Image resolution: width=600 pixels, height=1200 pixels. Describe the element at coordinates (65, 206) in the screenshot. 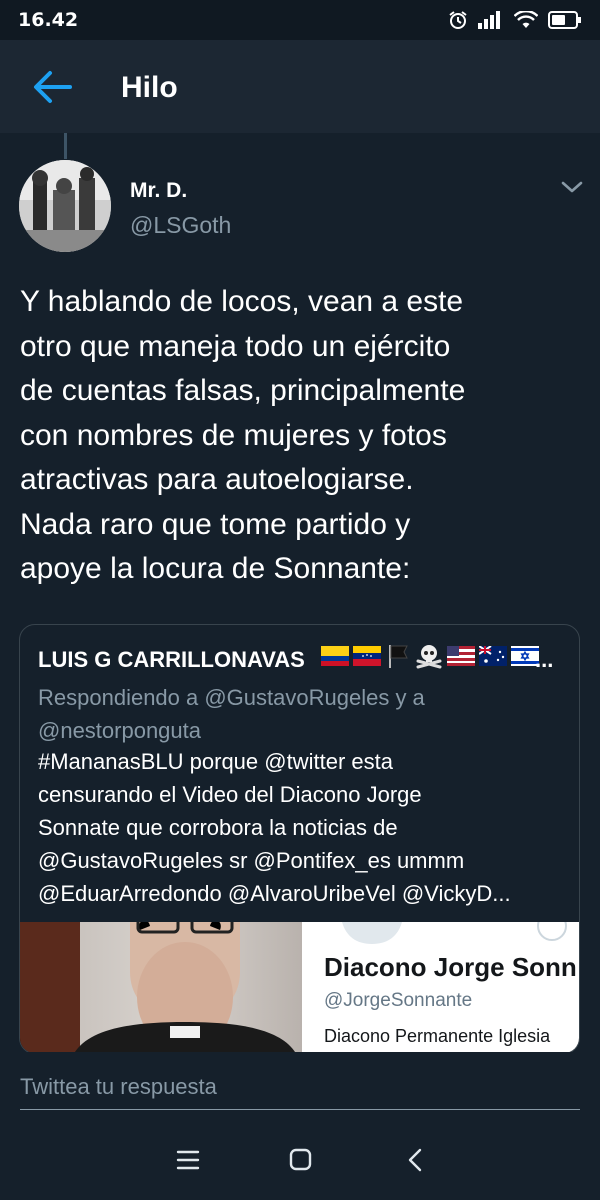

I see `avatar` at that location.